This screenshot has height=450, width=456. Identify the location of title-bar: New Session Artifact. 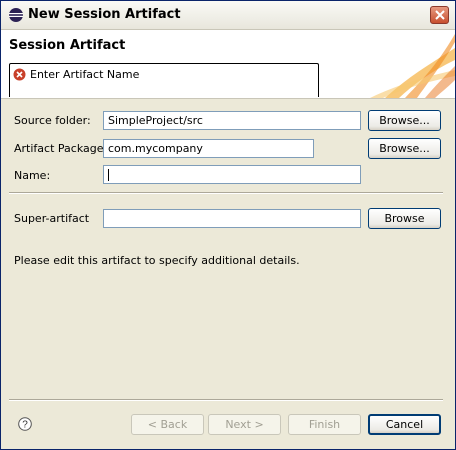
(228, 15).